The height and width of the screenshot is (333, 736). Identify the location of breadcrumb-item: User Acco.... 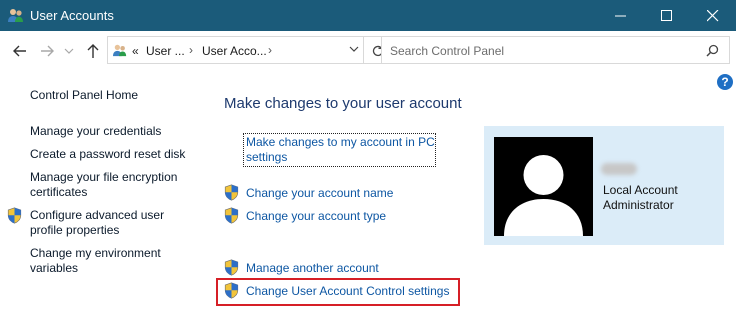
(234, 51).